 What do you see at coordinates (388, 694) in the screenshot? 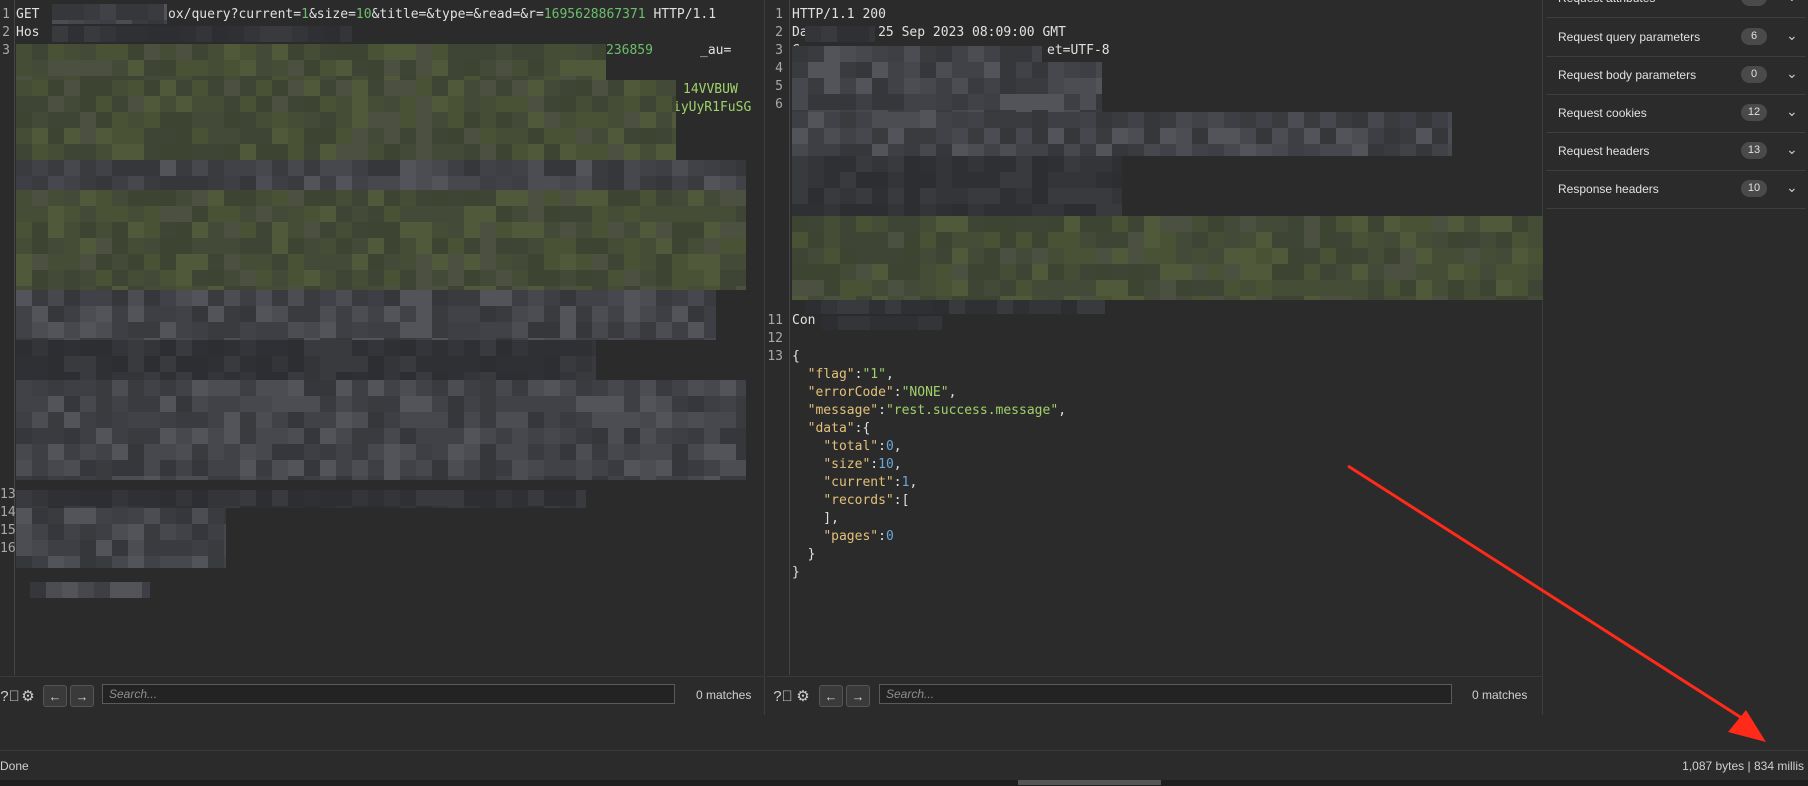
I see `request-search-input` at bounding box center [388, 694].